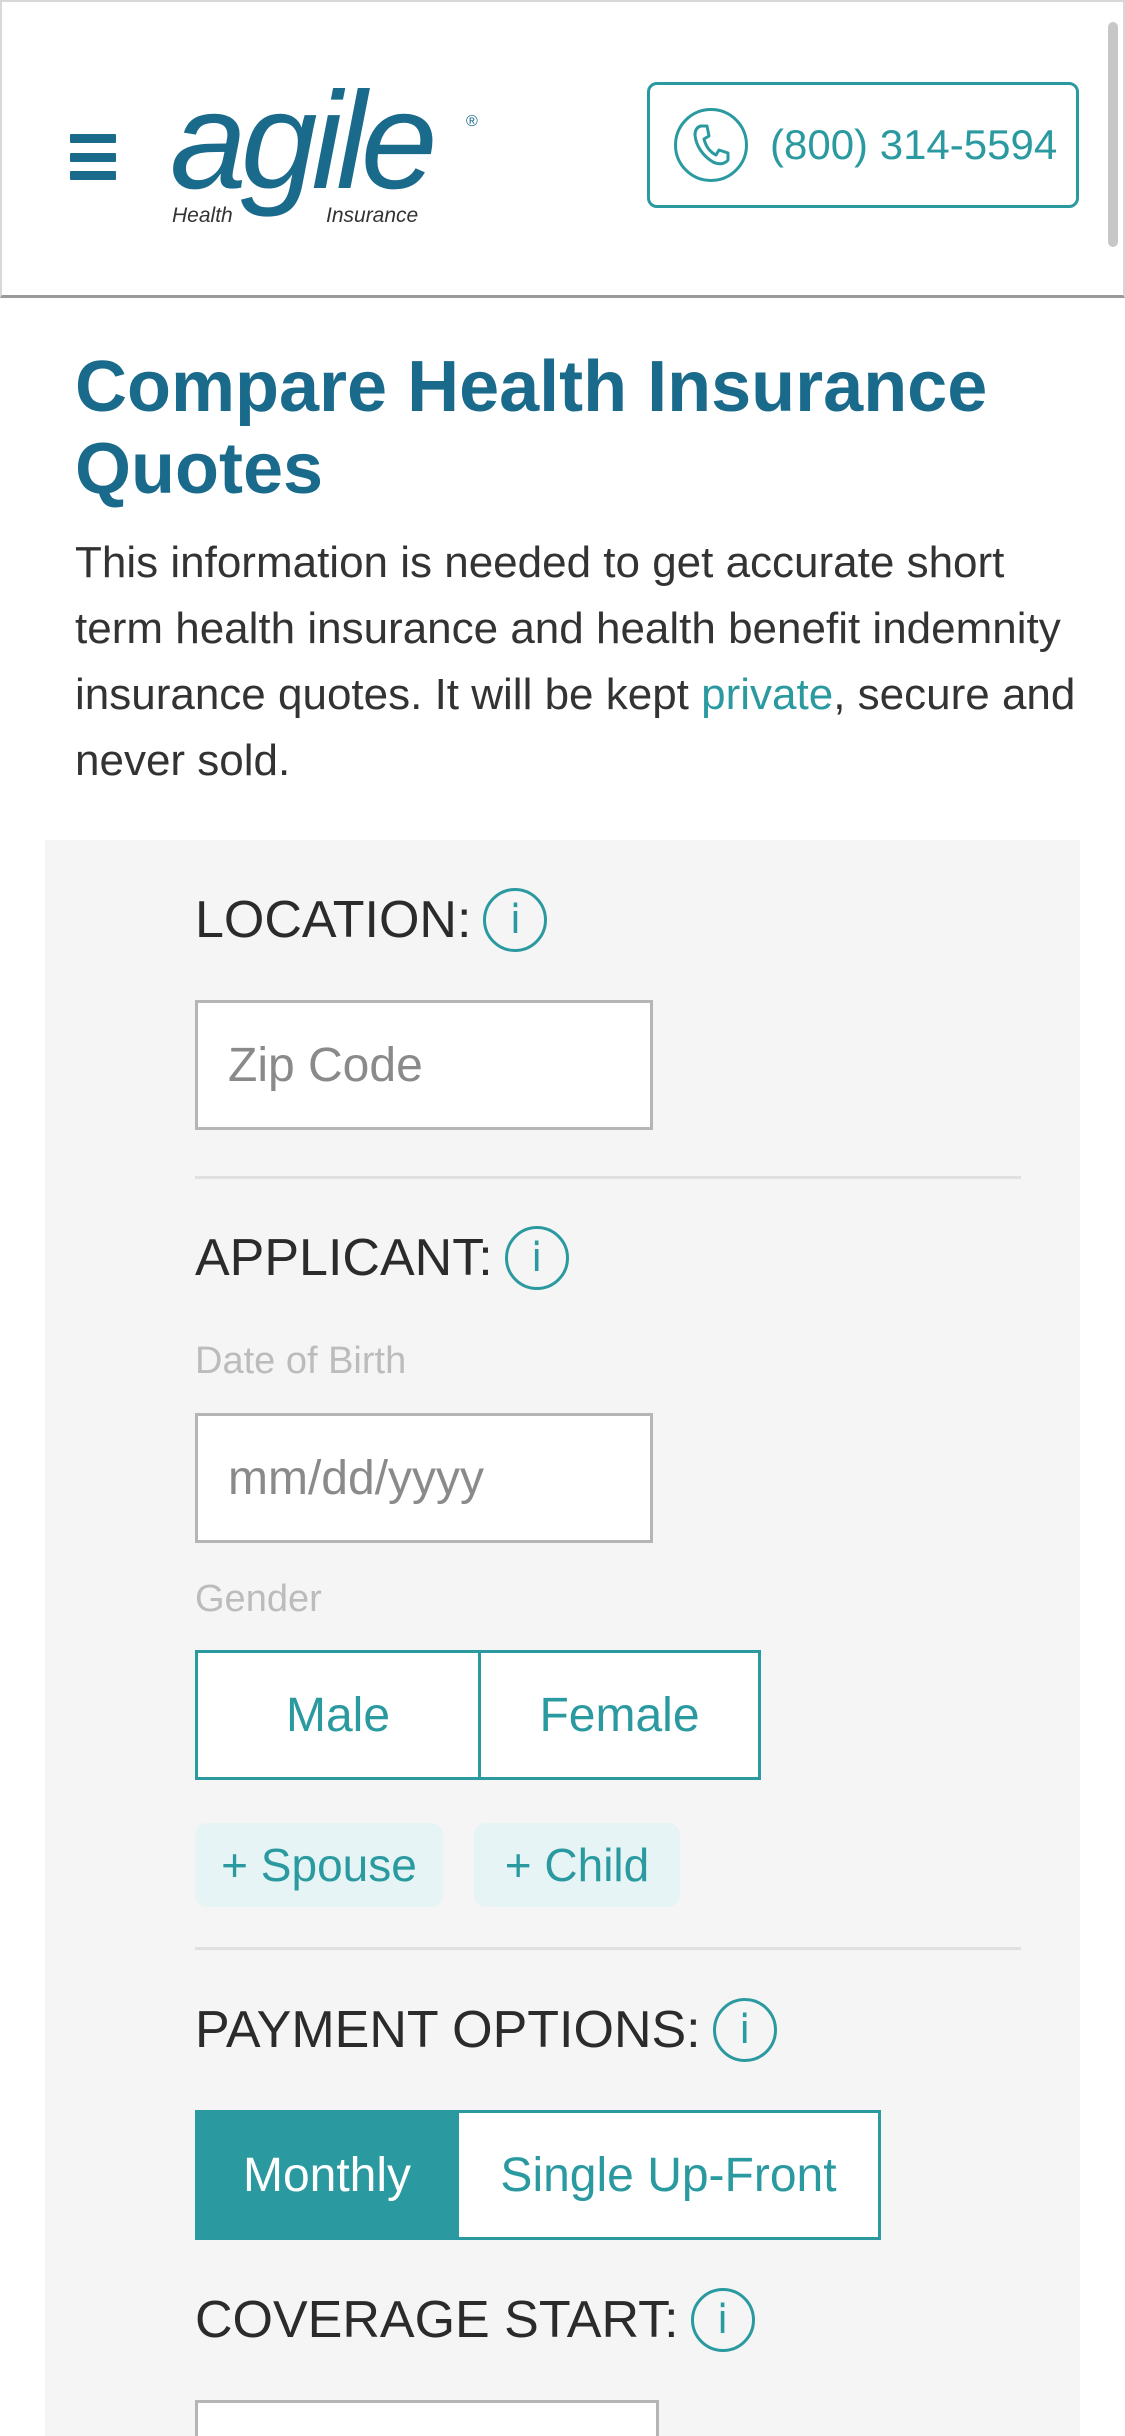 This screenshot has height=2436, width=1125. Describe the element at coordinates (338, 1715) in the screenshot. I see `gender-male-button: Male` at that location.